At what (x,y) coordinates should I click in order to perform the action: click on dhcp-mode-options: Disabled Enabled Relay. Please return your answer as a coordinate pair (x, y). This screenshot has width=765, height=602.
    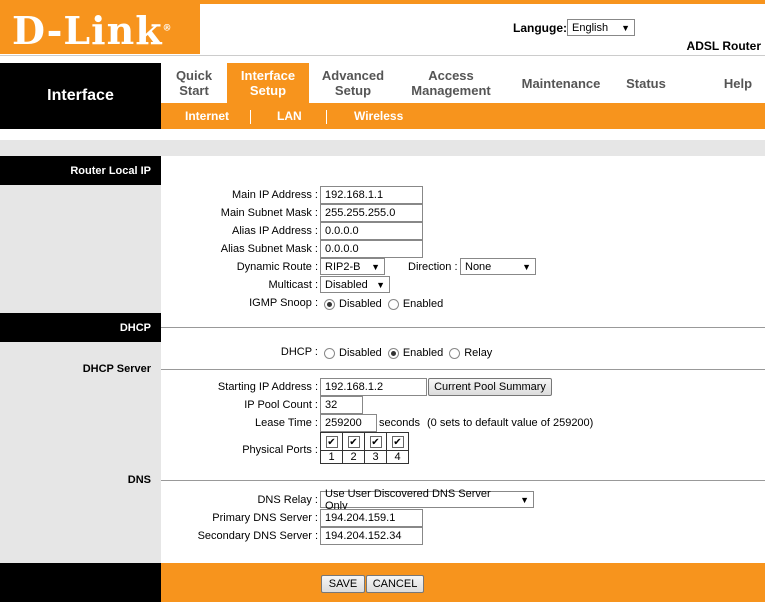
    Looking at the image, I should click on (411, 353).